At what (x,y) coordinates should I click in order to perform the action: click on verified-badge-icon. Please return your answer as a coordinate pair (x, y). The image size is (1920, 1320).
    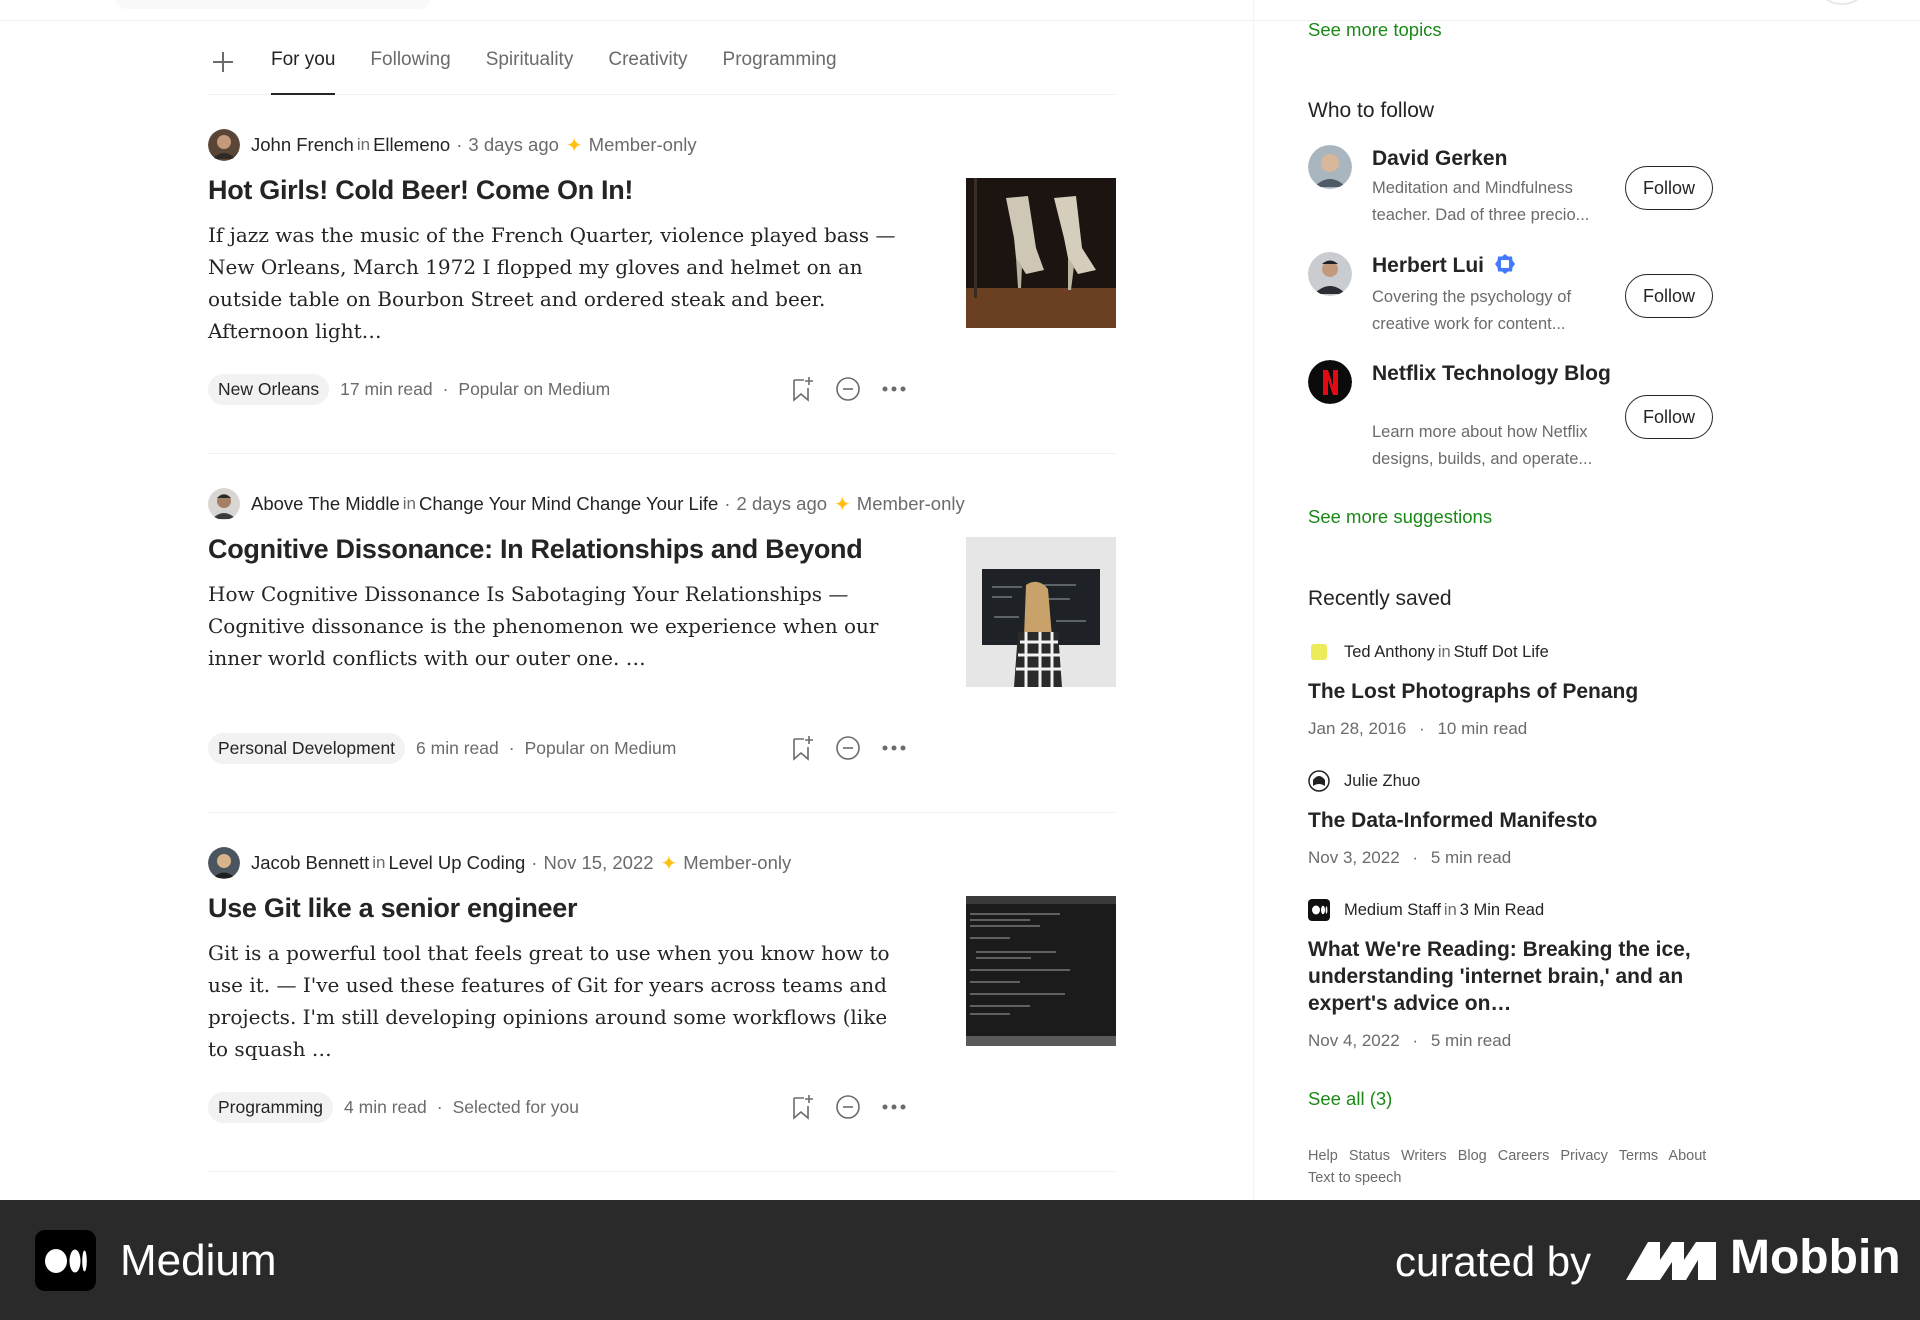
    Looking at the image, I should click on (1504, 264).